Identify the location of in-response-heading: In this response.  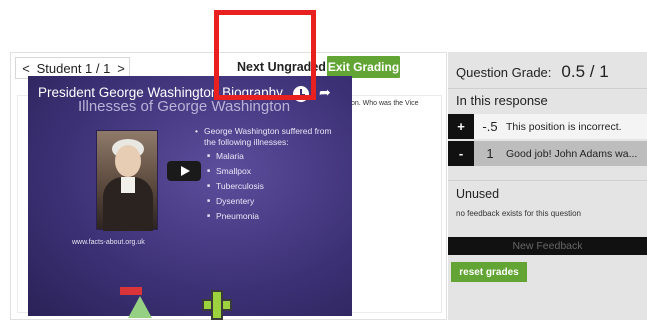
(502, 100).